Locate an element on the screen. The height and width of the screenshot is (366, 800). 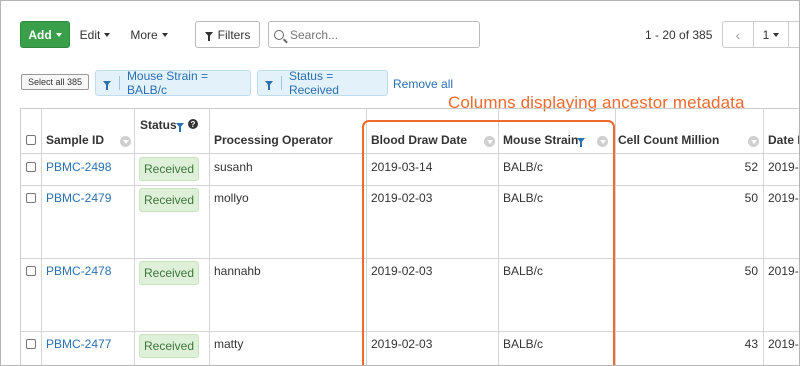
add-button-label: Add is located at coordinates (40, 34).